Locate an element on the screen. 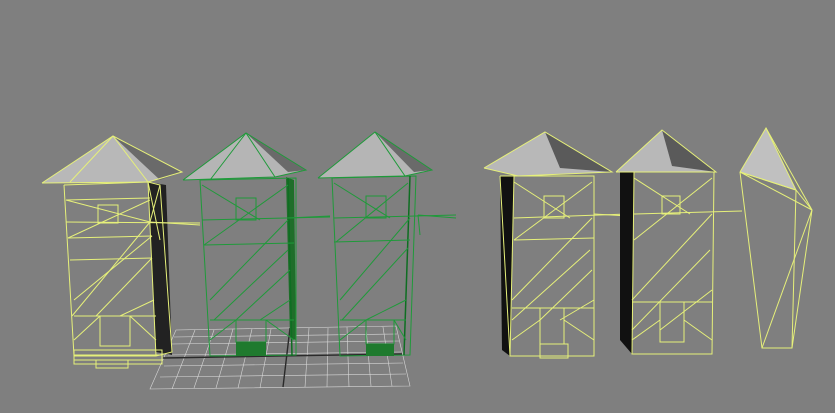 The image size is (835, 413). tower-lod1 is located at coordinates (387, 244).